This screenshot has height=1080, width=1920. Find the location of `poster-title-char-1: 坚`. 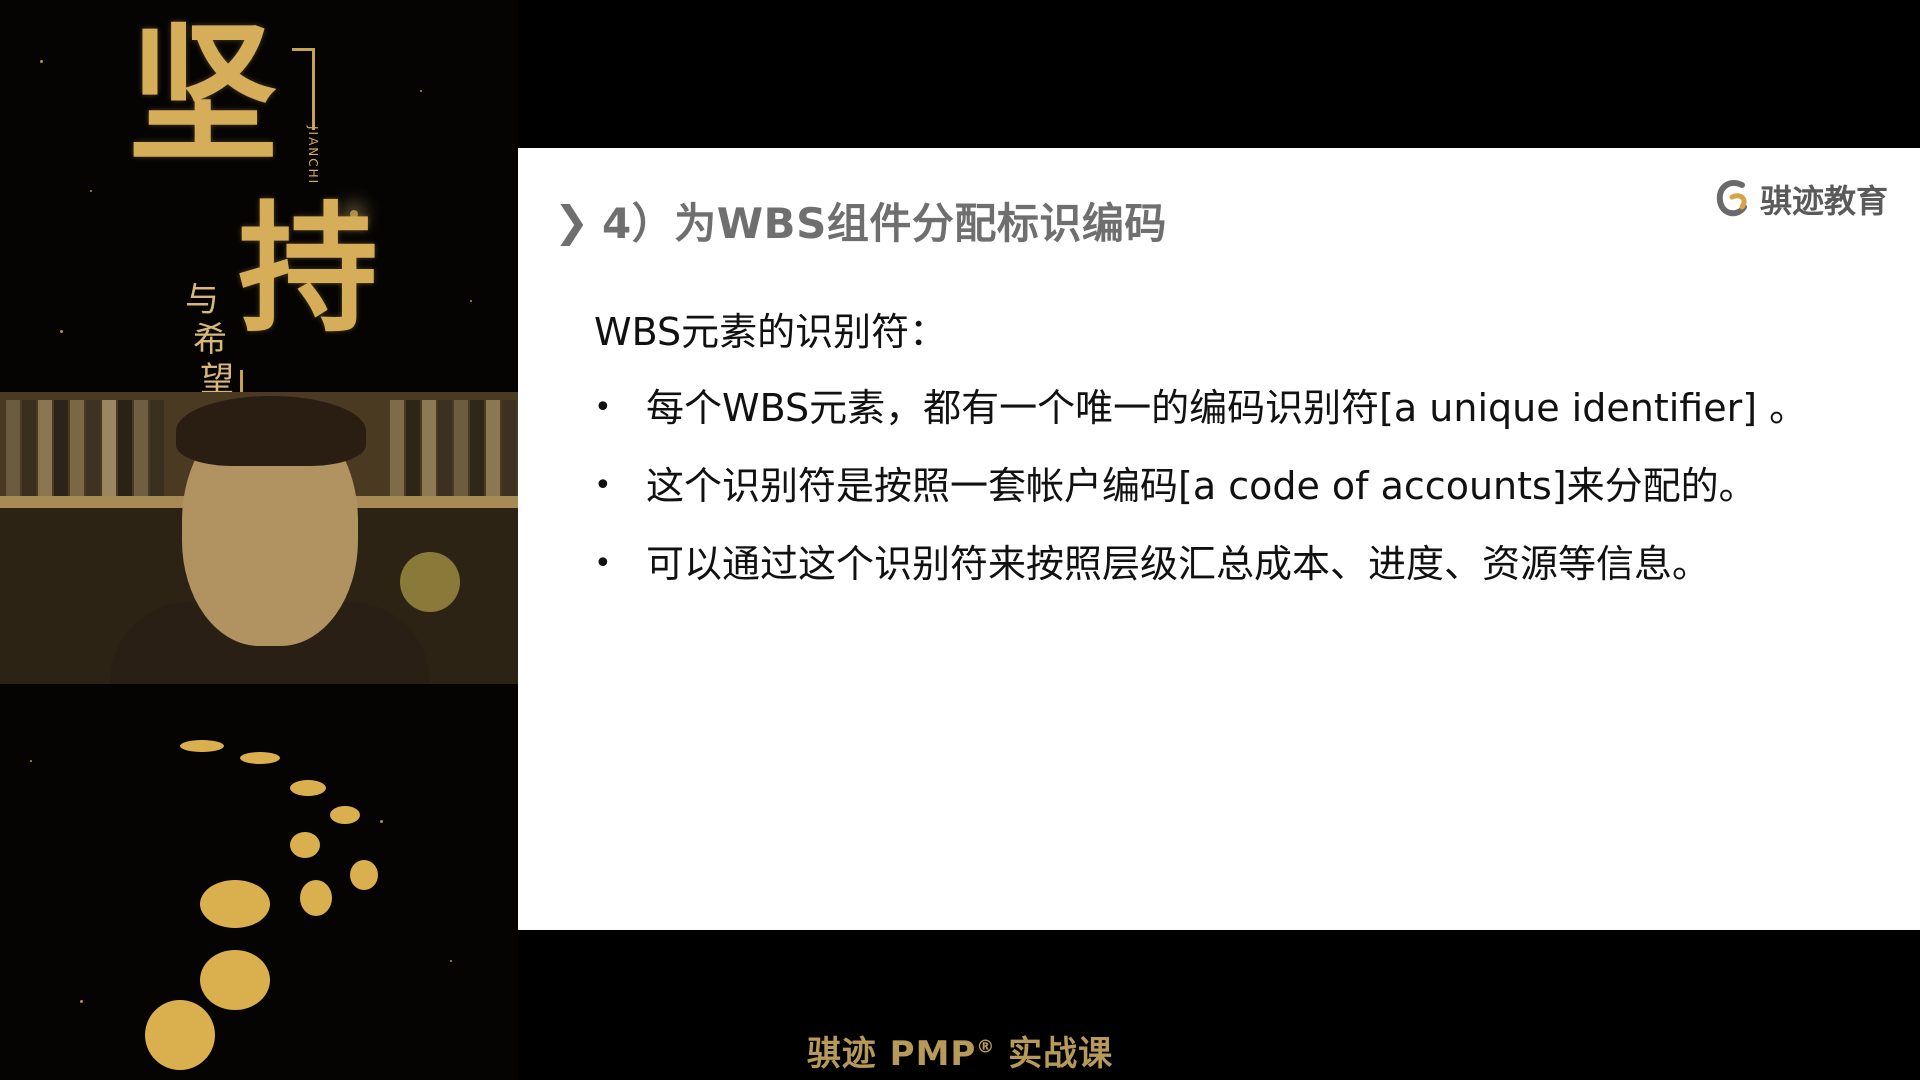

poster-title-char-1: 坚 is located at coordinates (203, 95).